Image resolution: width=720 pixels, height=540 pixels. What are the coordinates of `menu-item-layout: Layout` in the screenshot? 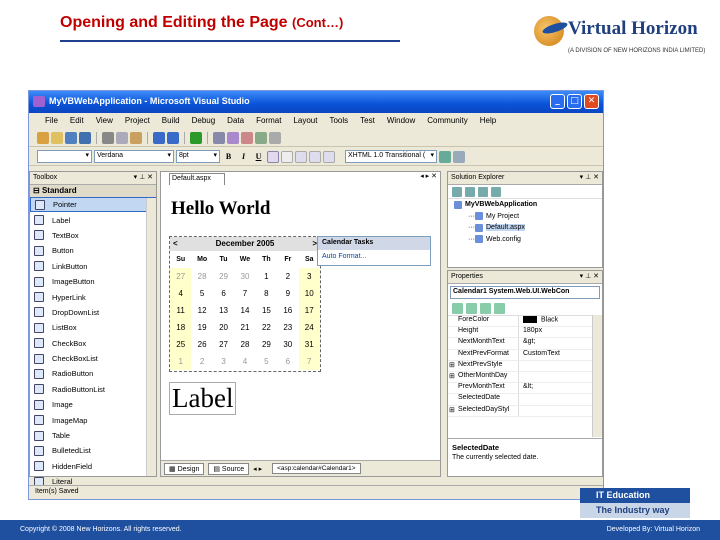 It's located at (305, 121).